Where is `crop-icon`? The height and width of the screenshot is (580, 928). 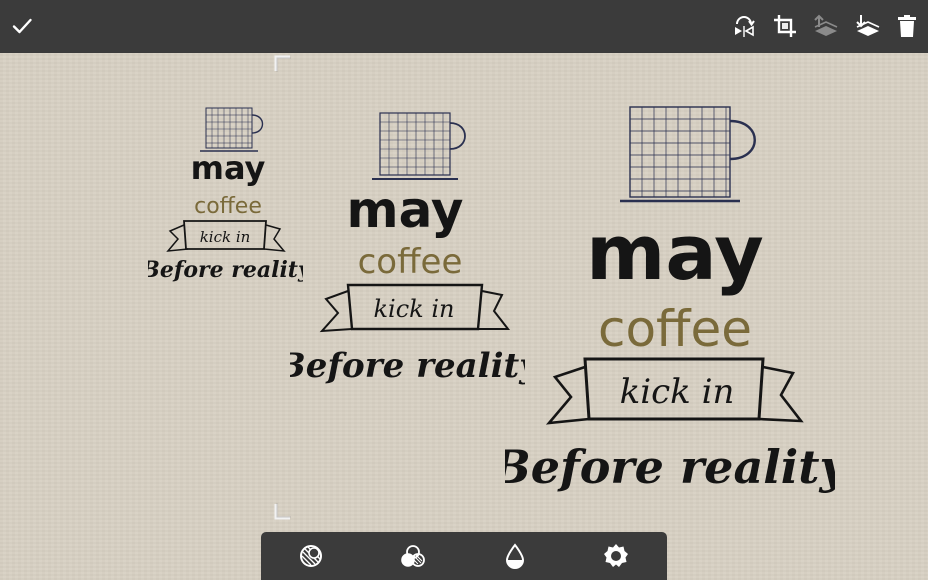 crop-icon is located at coordinates (785, 26).